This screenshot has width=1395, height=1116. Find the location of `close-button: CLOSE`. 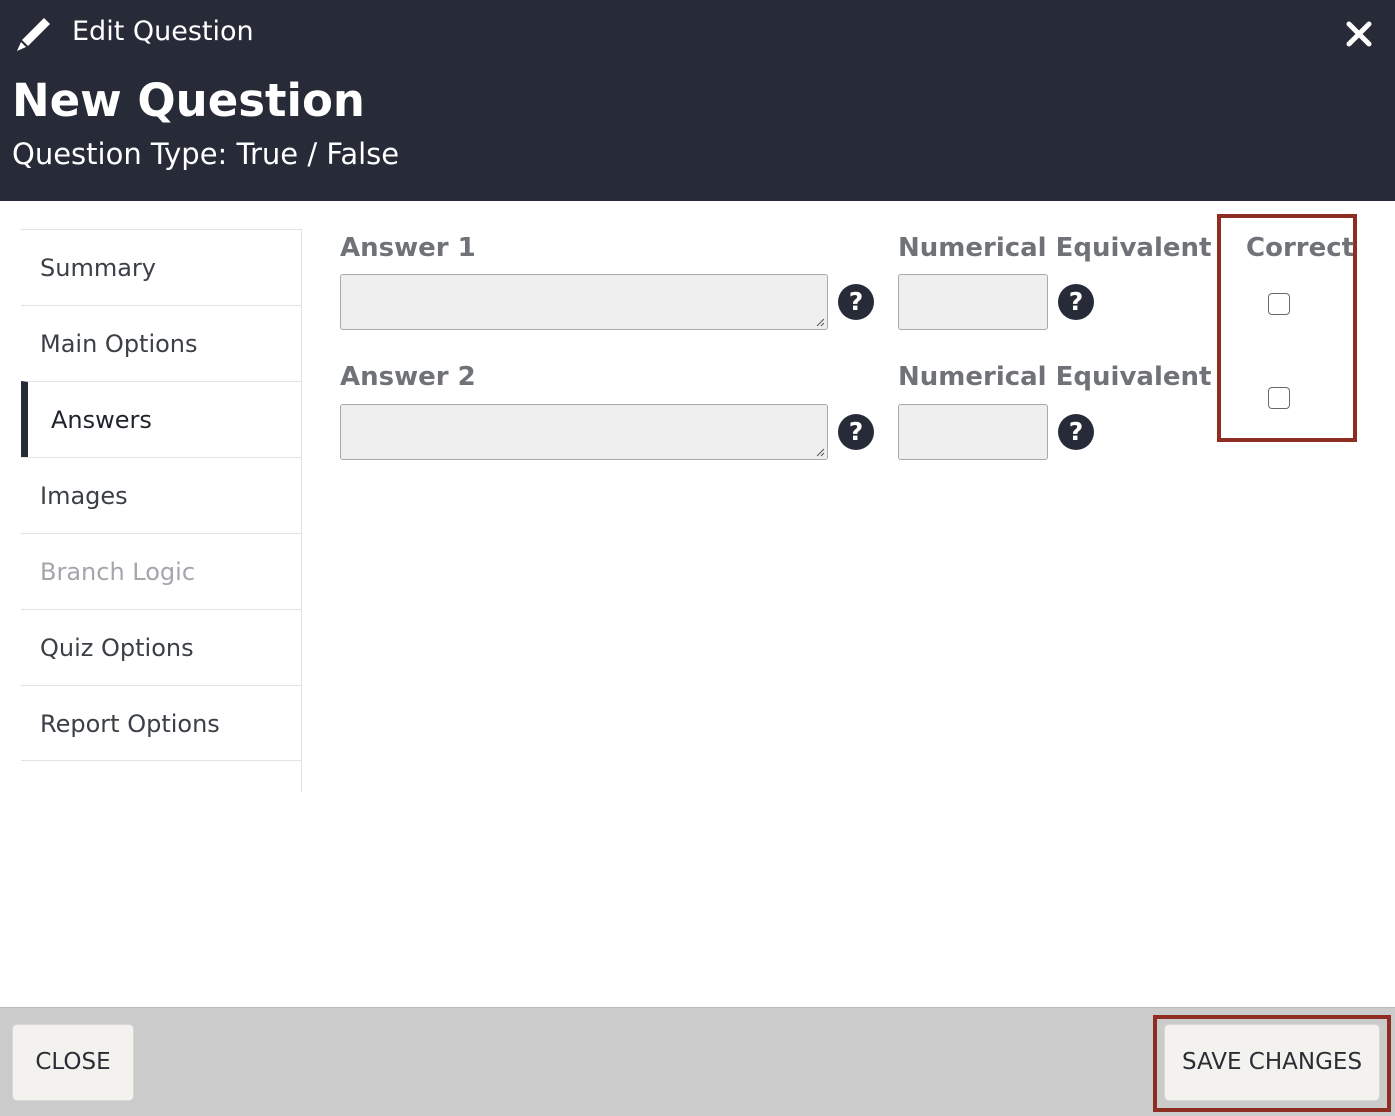

close-button: CLOSE is located at coordinates (73, 1062).